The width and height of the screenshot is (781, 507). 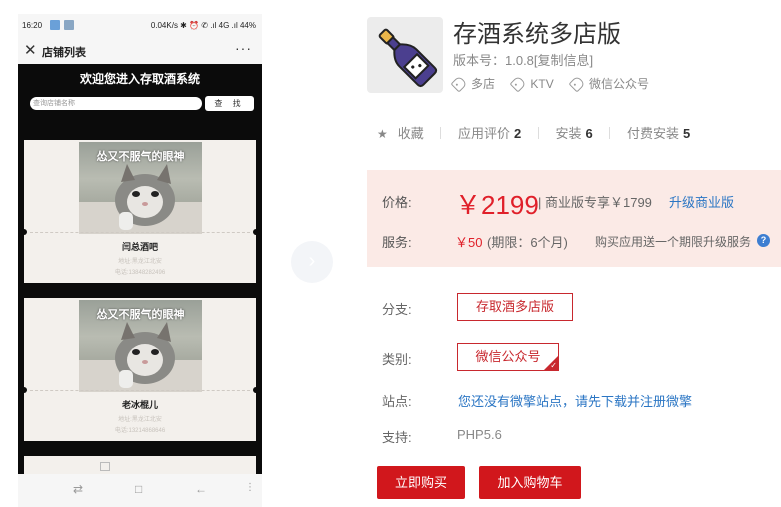 I want to click on copy-info-link: [复制信息], so click(x=563, y=60).